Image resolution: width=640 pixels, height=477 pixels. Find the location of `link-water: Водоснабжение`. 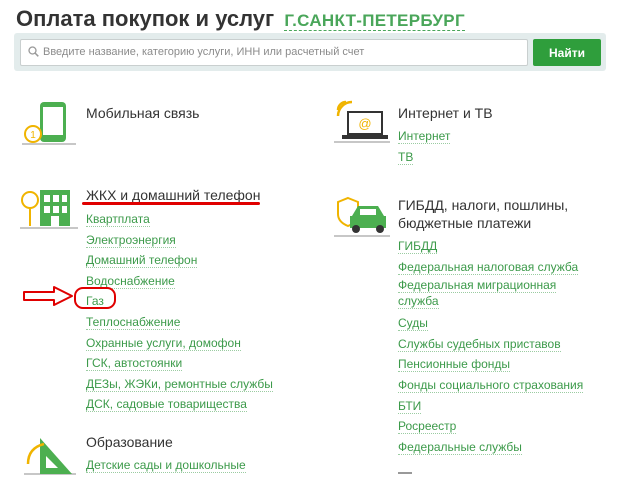

link-water: Водоснабжение is located at coordinates (179, 282).